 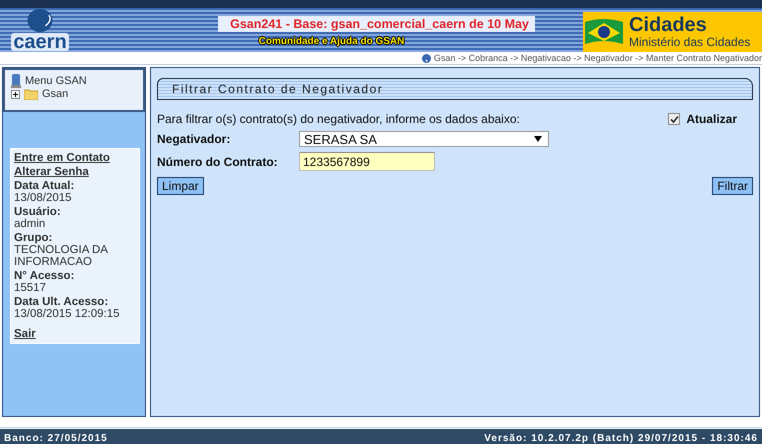 What do you see at coordinates (15, 94) in the screenshot?
I see `expand-icon` at bounding box center [15, 94].